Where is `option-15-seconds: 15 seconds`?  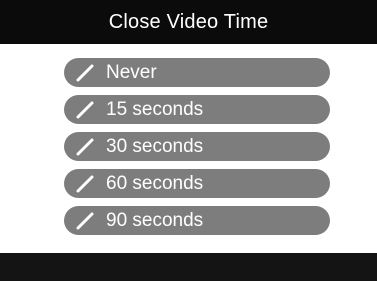 option-15-seconds: 15 seconds is located at coordinates (197, 109).